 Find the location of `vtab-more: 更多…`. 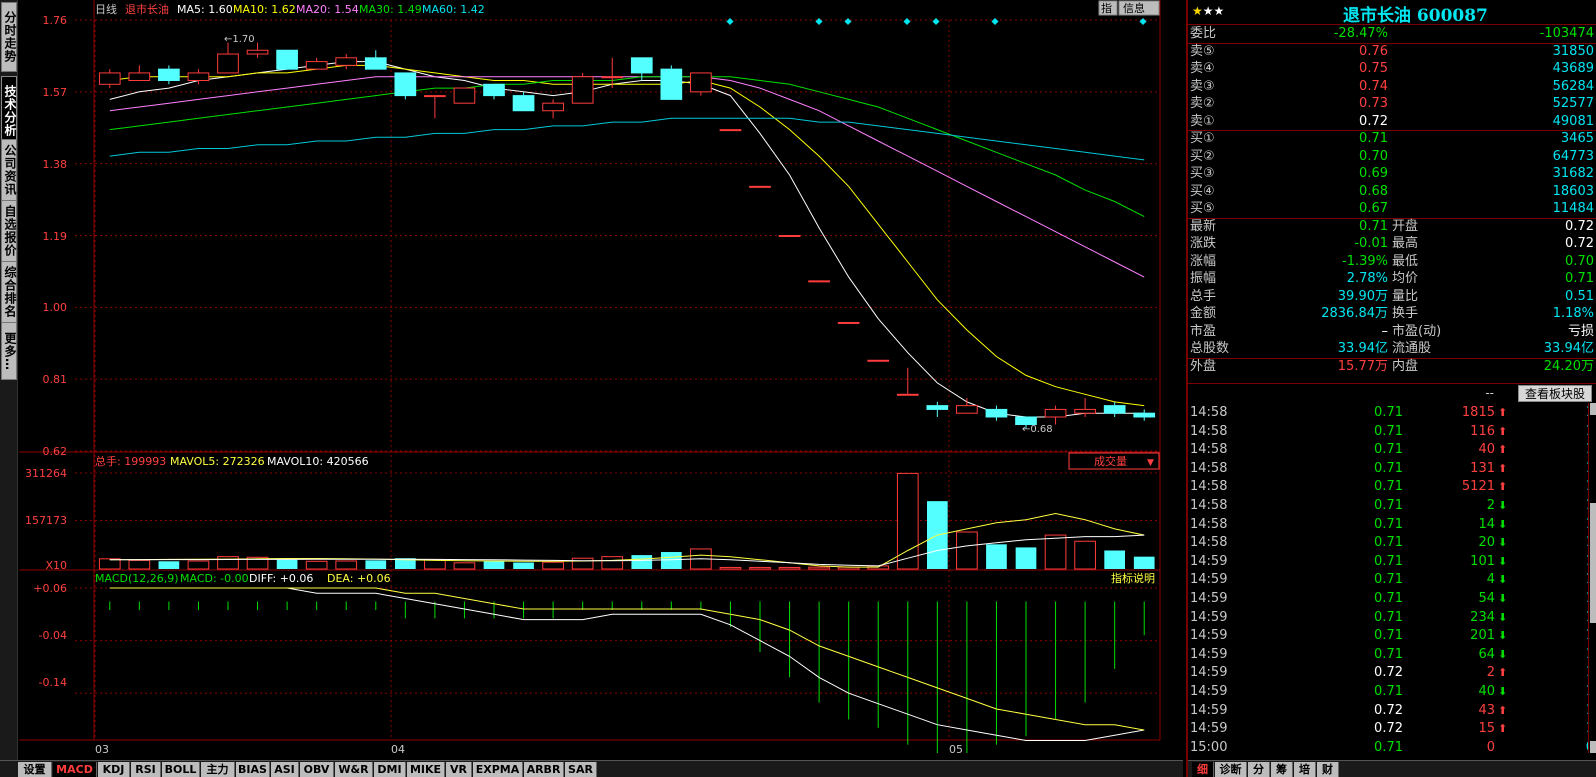

vtab-more: 更多… is located at coordinates (9, 351).